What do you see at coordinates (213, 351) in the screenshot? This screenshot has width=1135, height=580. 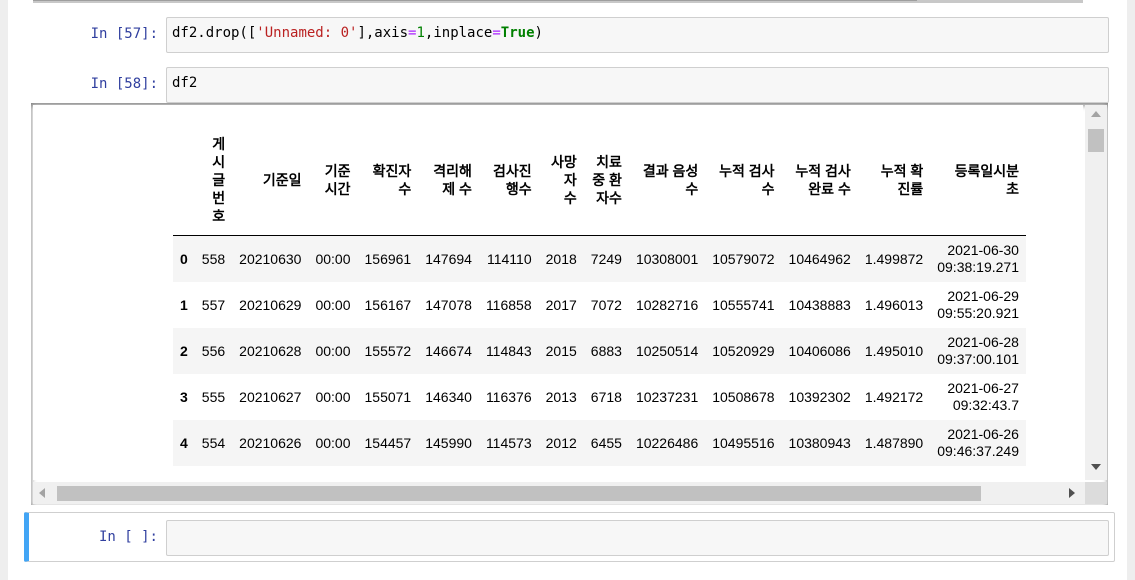 I see `table-cell: 556` at bounding box center [213, 351].